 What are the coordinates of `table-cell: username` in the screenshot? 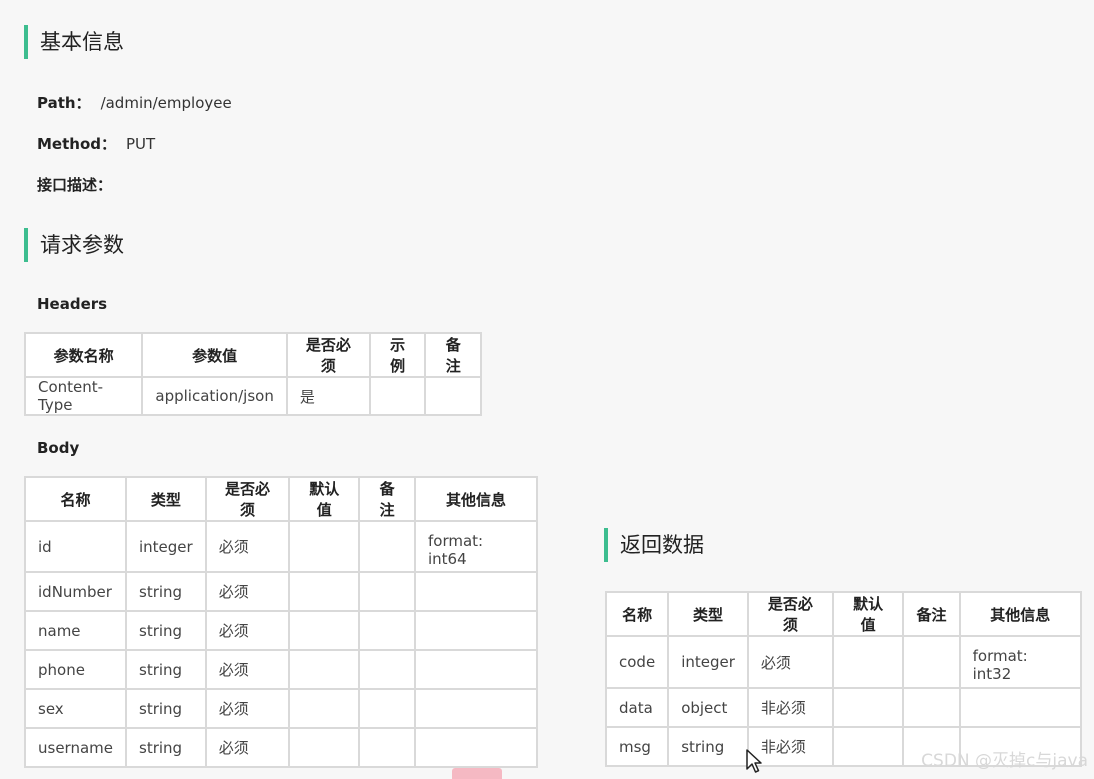 It's located at (75, 747).